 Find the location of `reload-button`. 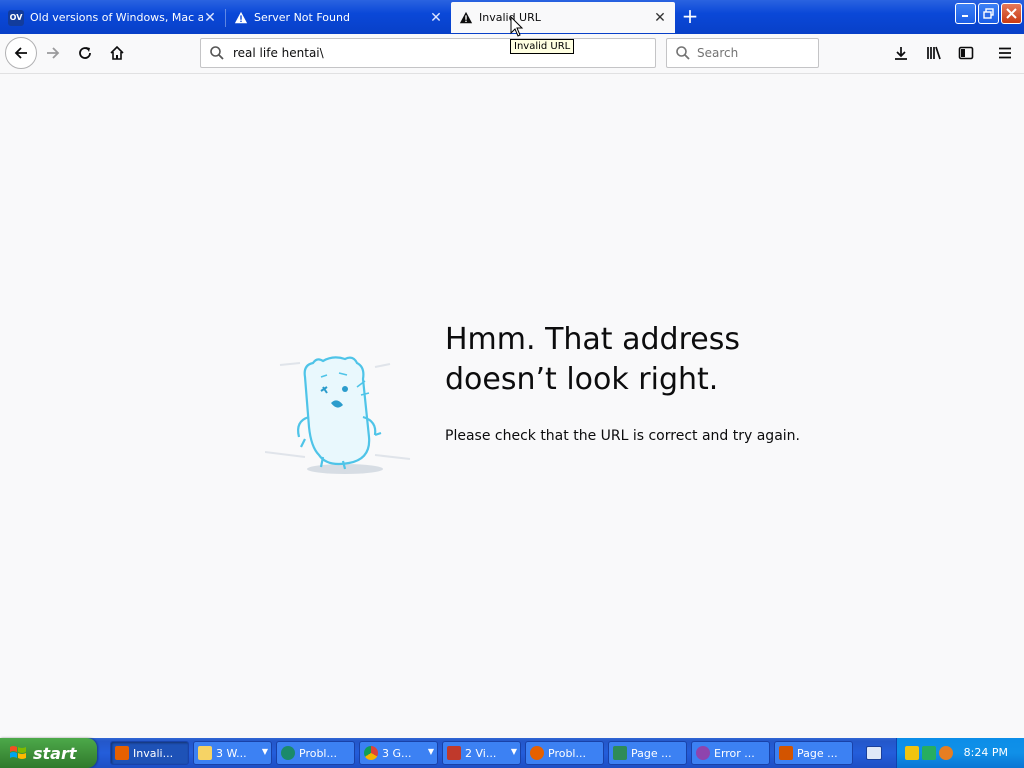

reload-button is located at coordinates (85, 53).